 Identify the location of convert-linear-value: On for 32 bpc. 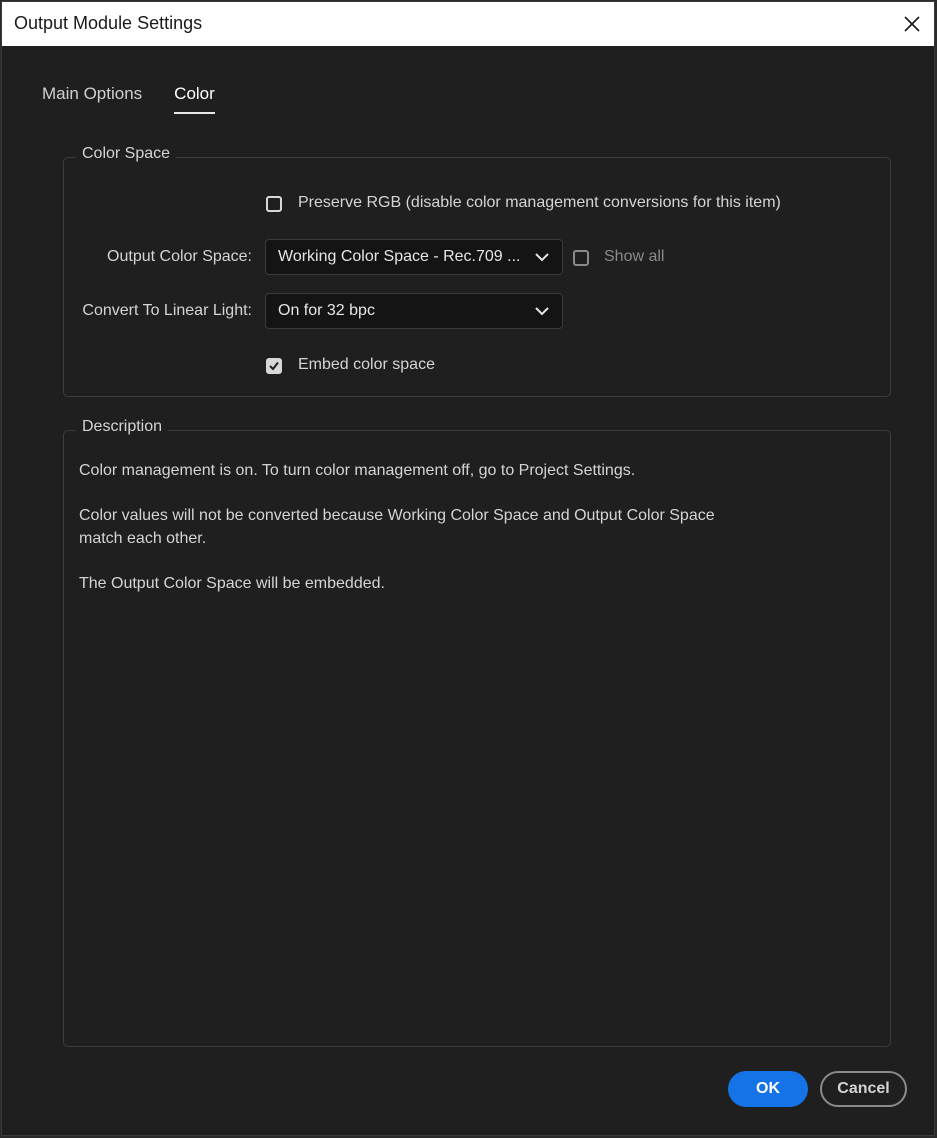
(326, 310).